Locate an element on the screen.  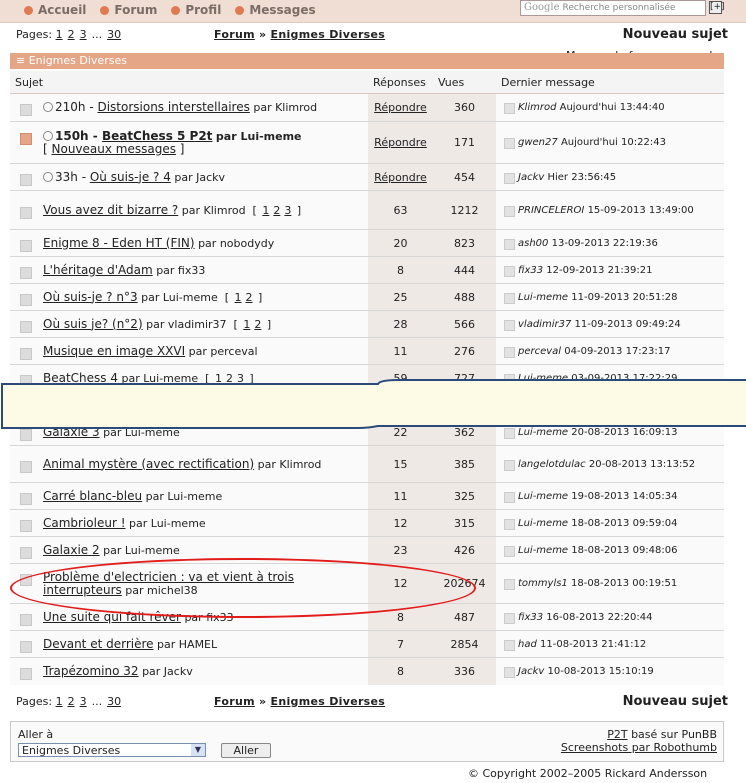
topic-prefix: 210h - is located at coordinates (76, 107).